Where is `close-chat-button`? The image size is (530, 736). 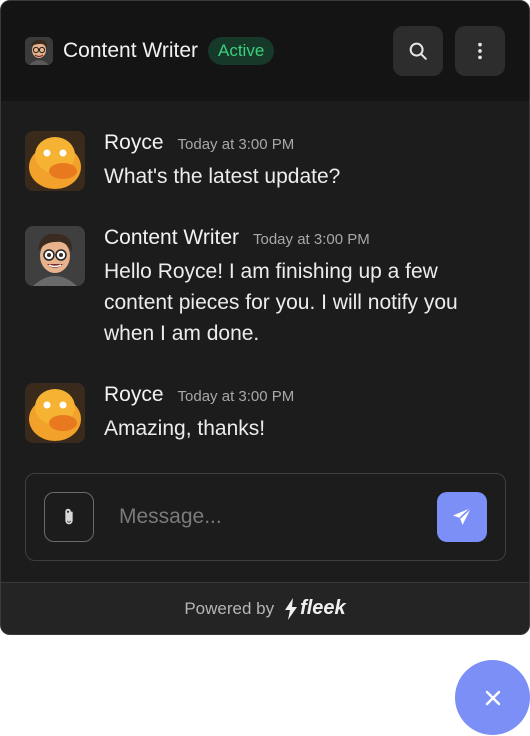 close-chat-button is located at coordinates (492, 697).